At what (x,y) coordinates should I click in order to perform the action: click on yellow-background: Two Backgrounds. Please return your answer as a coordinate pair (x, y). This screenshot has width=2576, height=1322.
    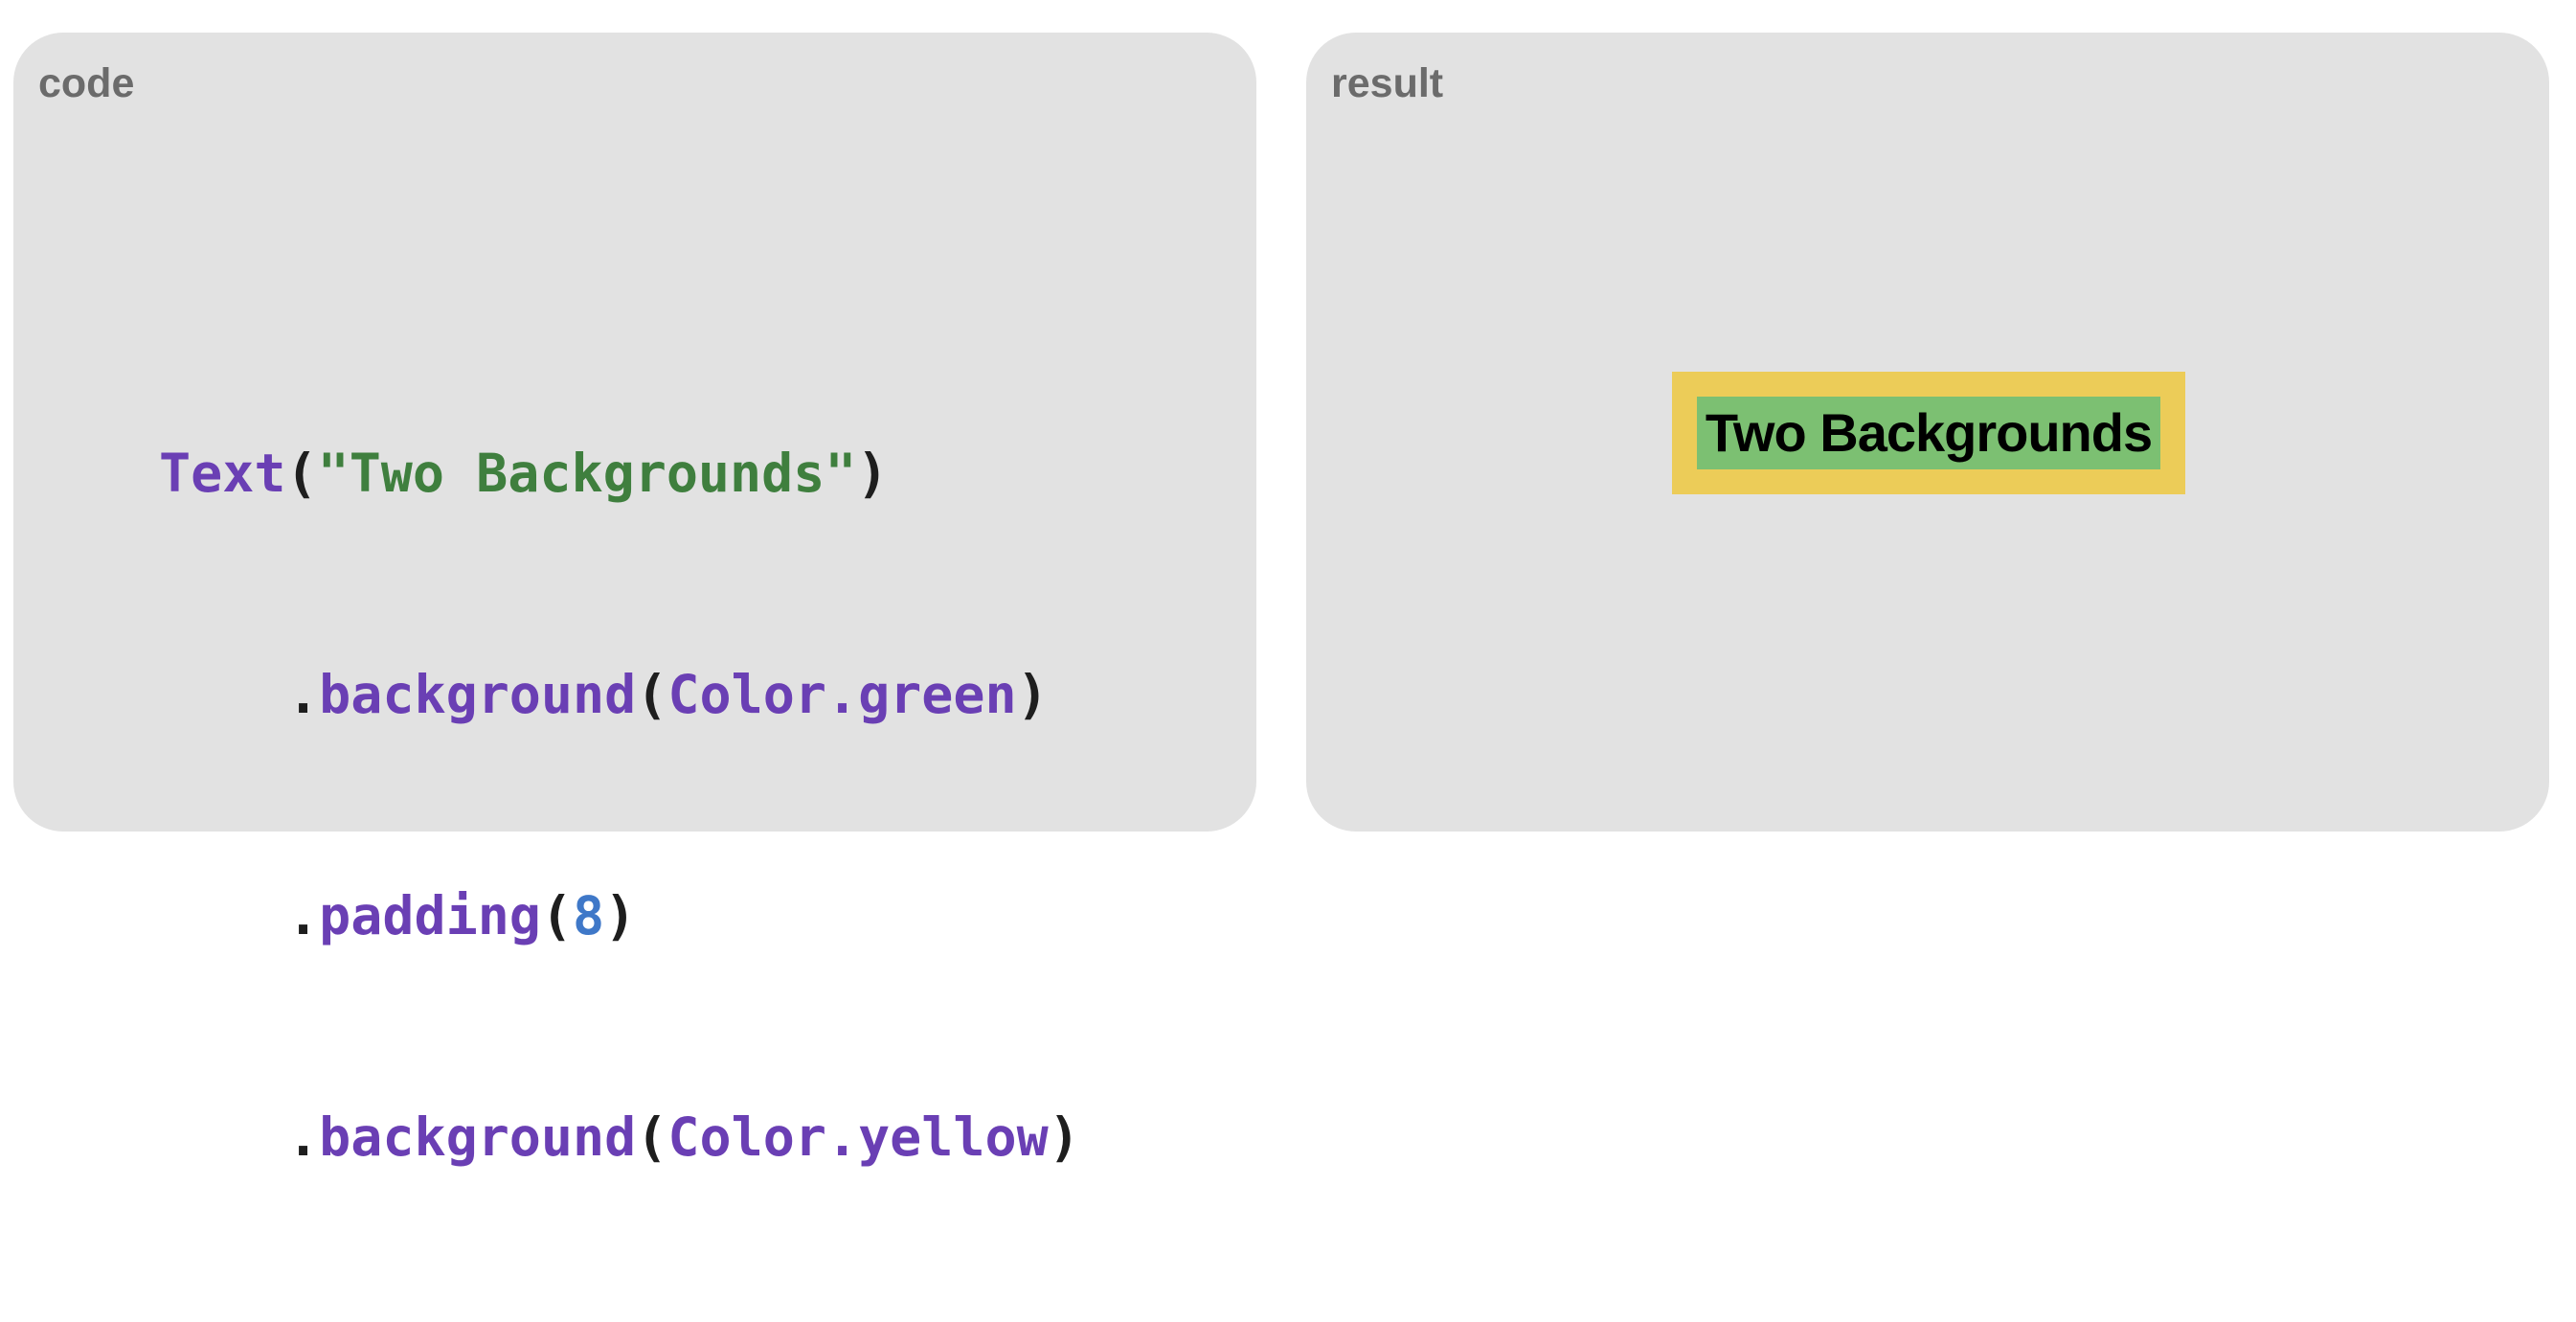
    Looking at the image, I should click on (1928, 433).